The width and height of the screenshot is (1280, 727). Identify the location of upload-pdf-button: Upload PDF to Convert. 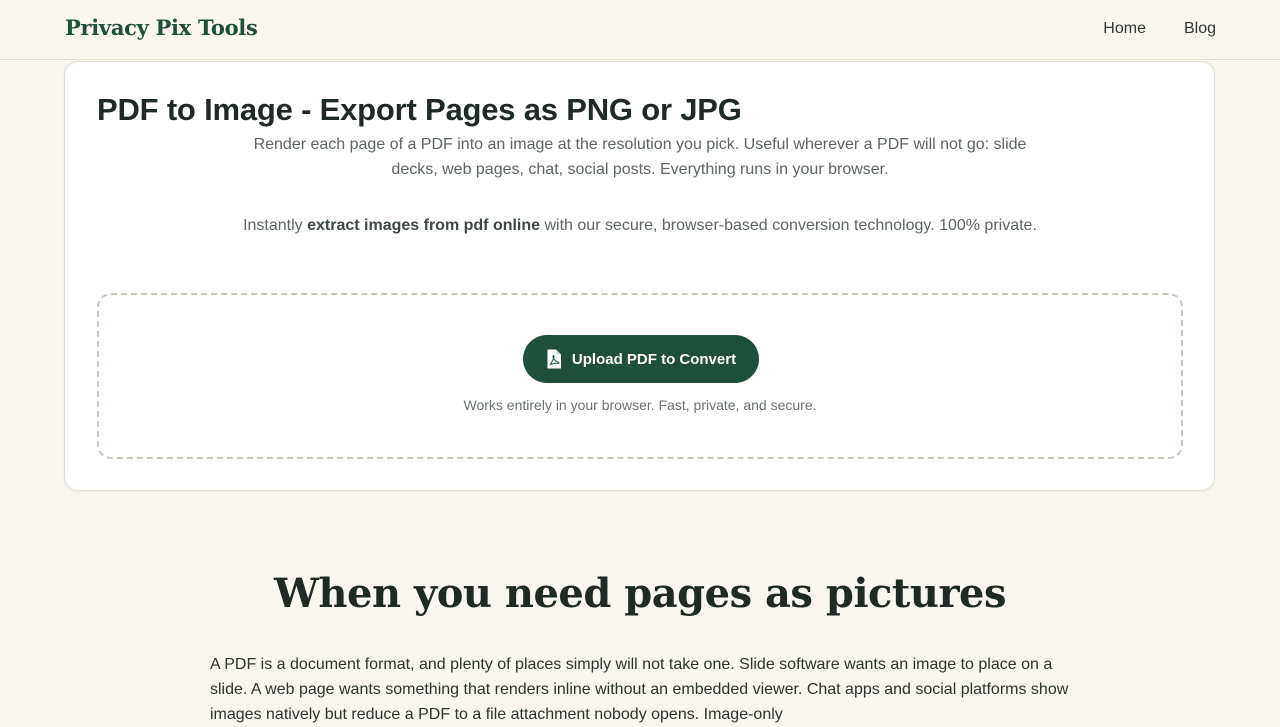
(641, 359).